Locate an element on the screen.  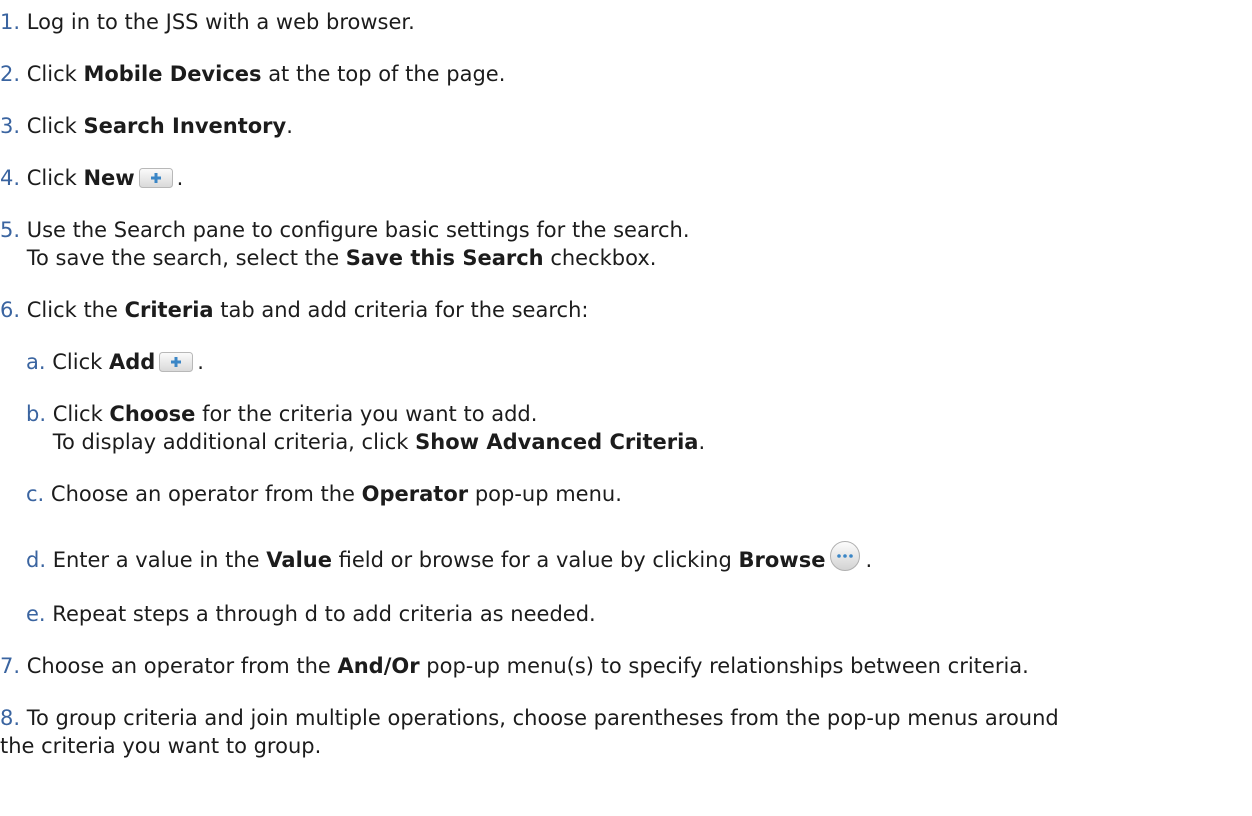
step-number: 2. is located at coordinates (10, 74).